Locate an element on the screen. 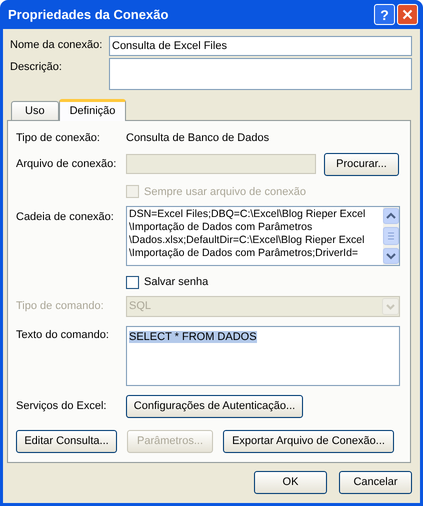 Image resolution: width=423 pixels, height=506 pixels. field-label: Tipo de conexão: is located at coordinates (58, 138).